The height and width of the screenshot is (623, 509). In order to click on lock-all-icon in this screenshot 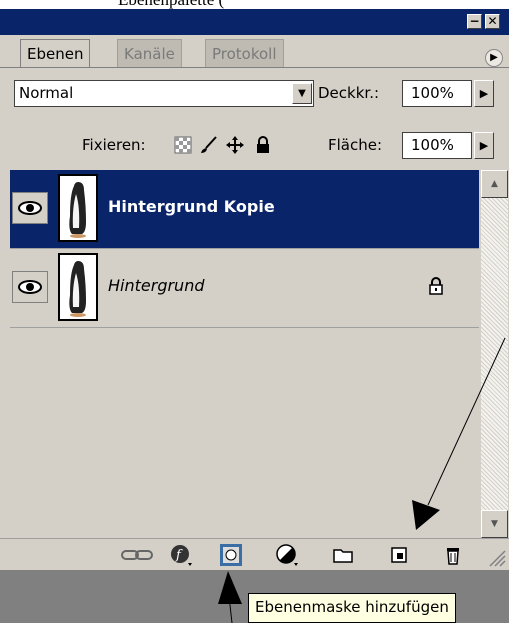, I will do `click(263, 145)`.